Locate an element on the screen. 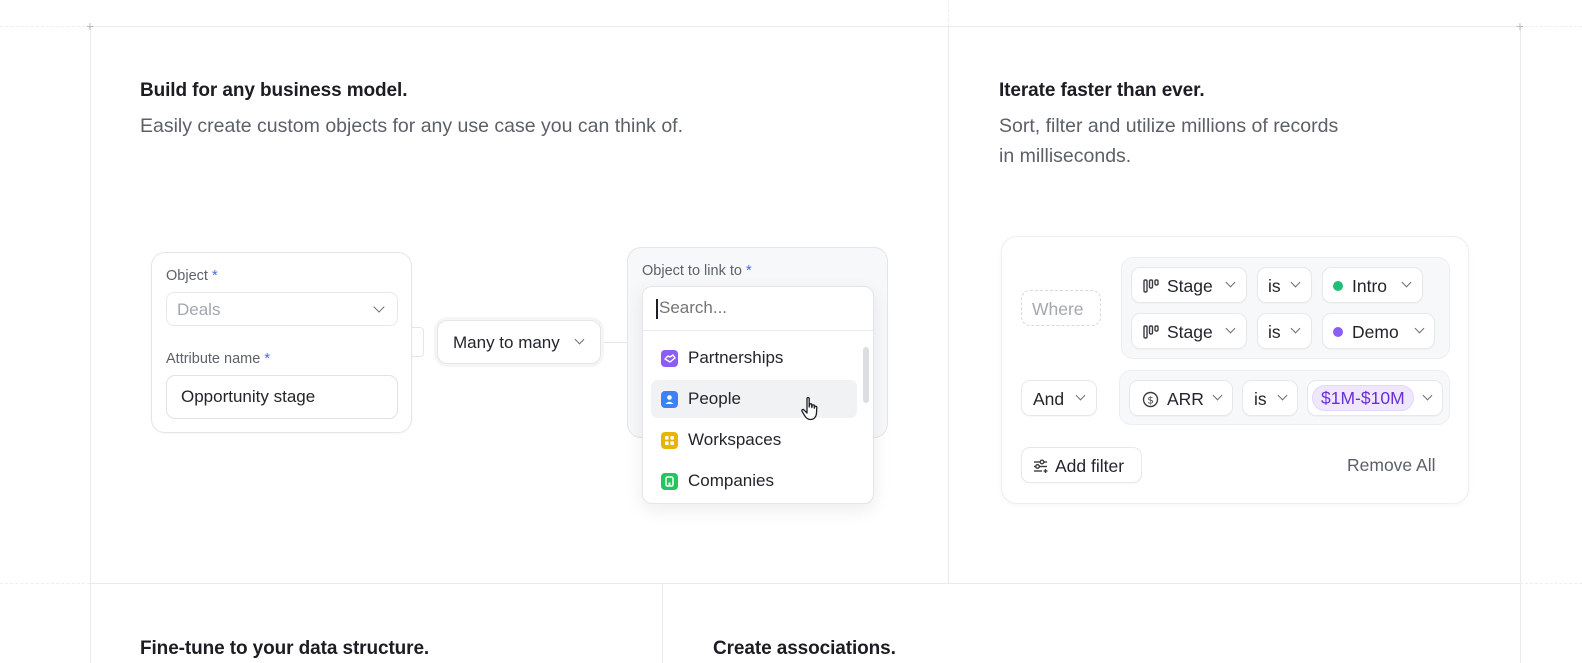  attribute-name-value: Opportunity stage is located at coordinates (248, 396).